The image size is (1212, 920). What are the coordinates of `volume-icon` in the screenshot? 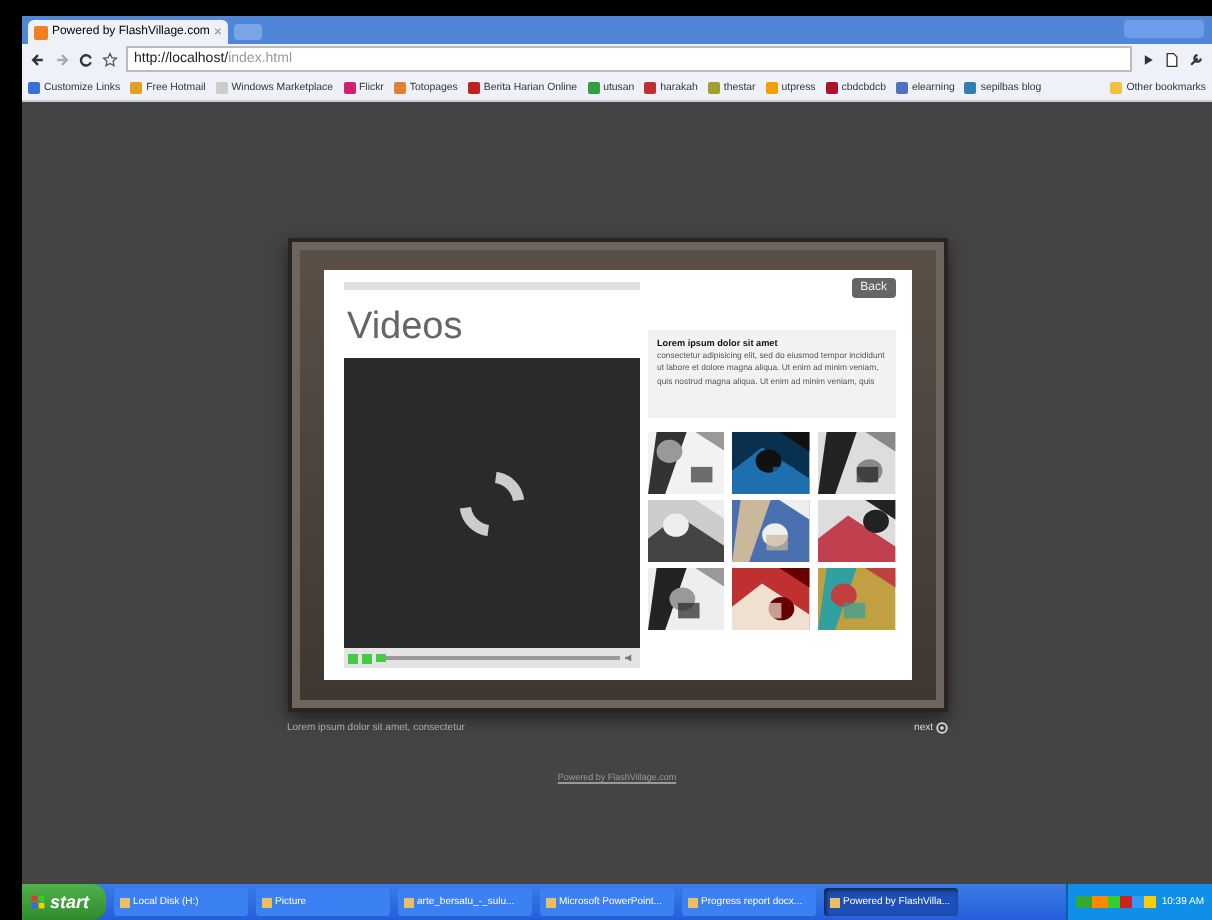 It's located at (629, 658).